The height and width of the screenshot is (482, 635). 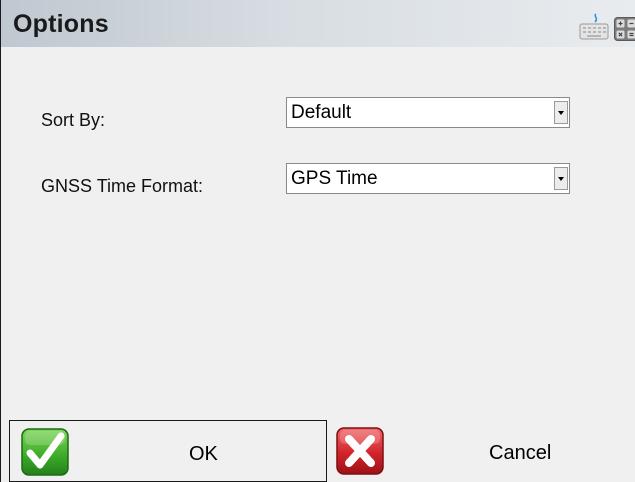 I want to click on sort-by-label: Sort By:, so click(x=73, y=120).